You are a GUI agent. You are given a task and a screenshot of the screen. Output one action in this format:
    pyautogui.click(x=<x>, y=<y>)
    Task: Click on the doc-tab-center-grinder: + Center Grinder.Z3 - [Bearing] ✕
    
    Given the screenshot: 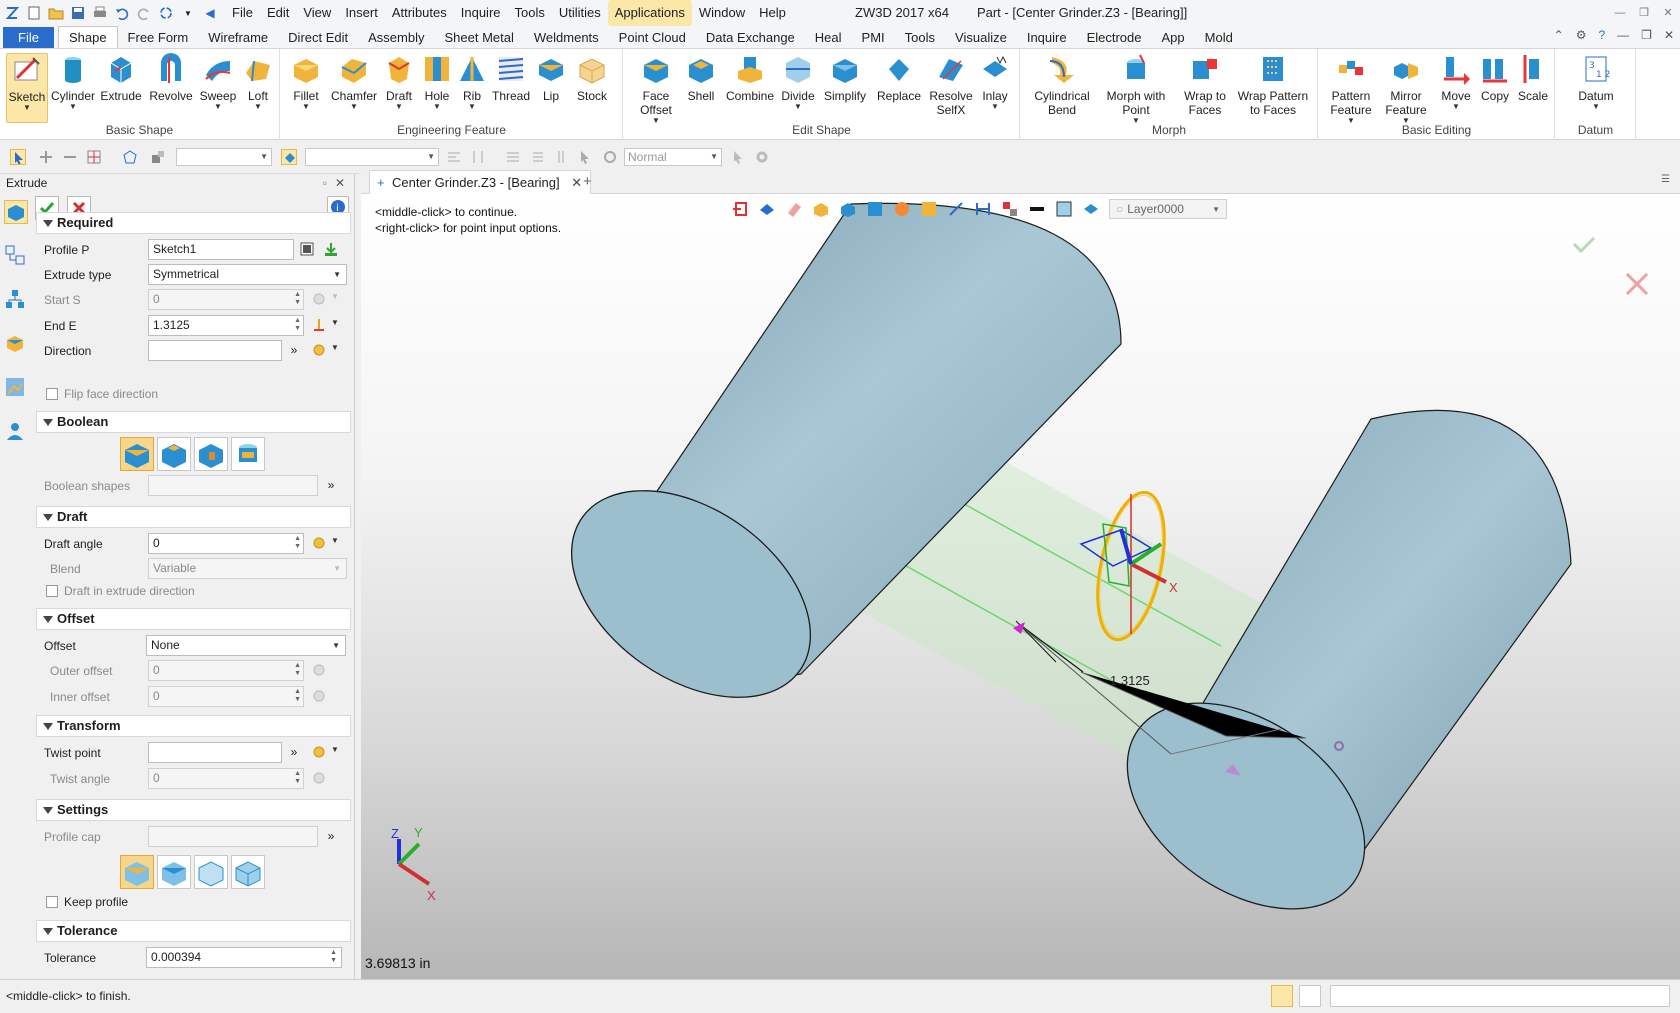 What is the action you would take?
    pyautogui.click(x=480, y=182)
    